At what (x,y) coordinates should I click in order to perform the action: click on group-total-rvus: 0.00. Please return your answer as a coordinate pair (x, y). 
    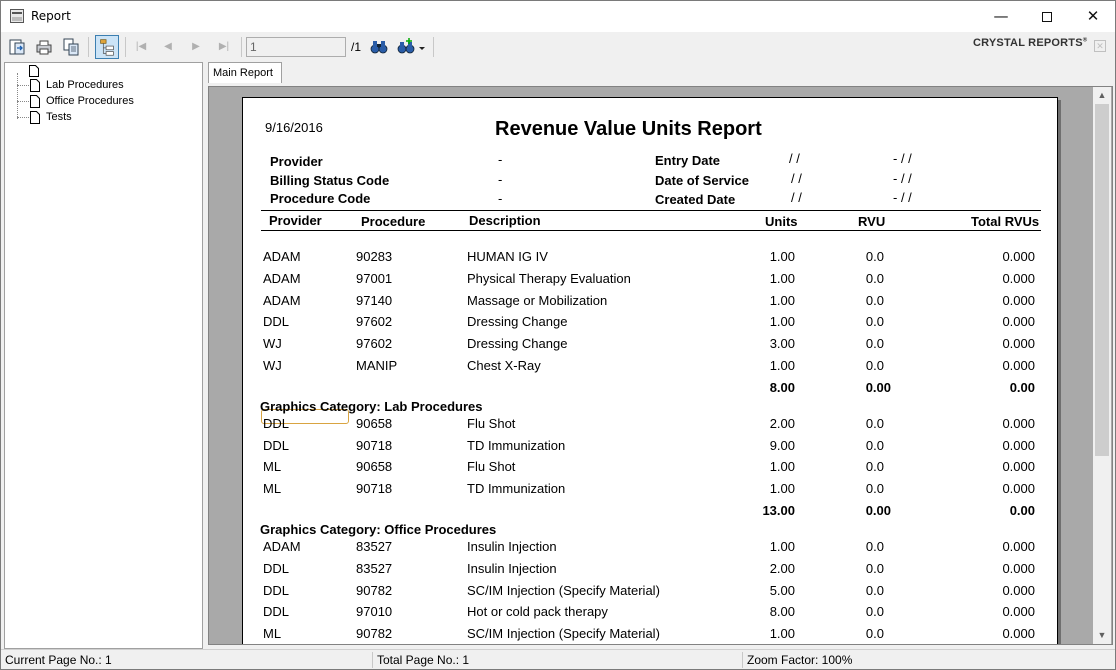
    Looking at the image, I should click on (1022, 387).